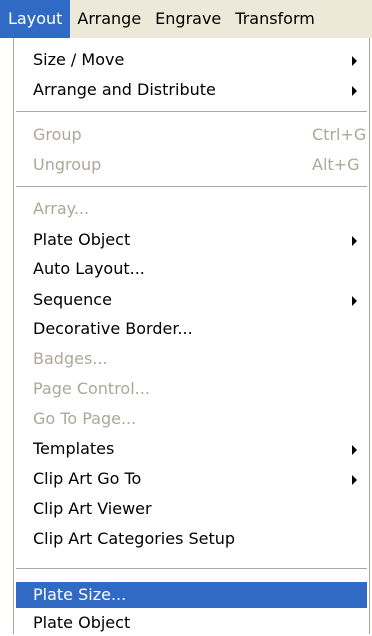  Describe the element at coordinates (109, 19) in the screenshot. I see `menubar-arrange: Arrange` at that location.